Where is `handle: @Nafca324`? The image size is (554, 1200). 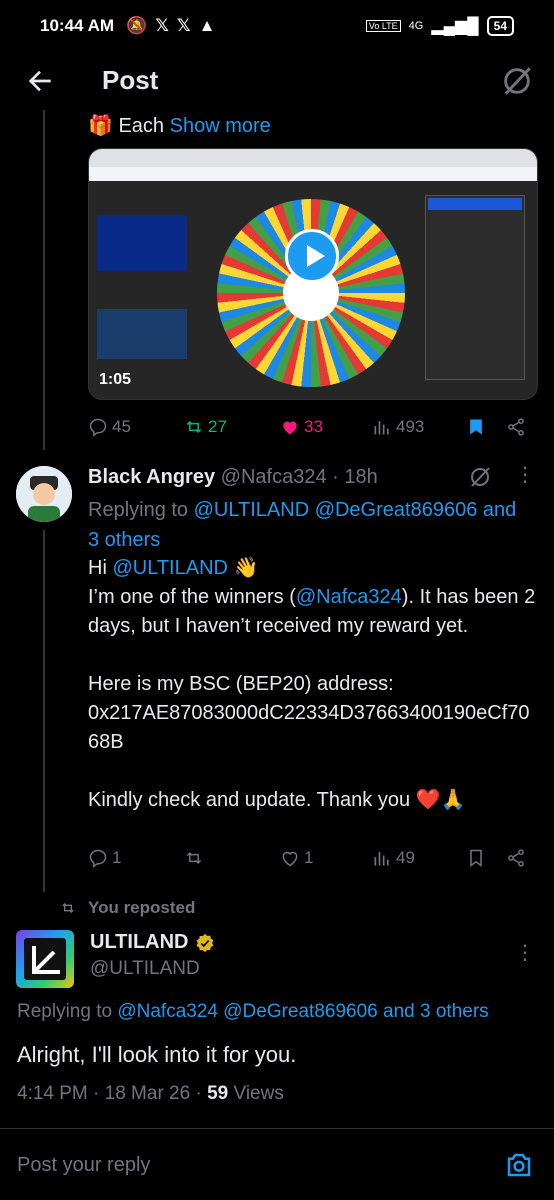
handle: @Nafca324 is located at coordinates (274, 477).